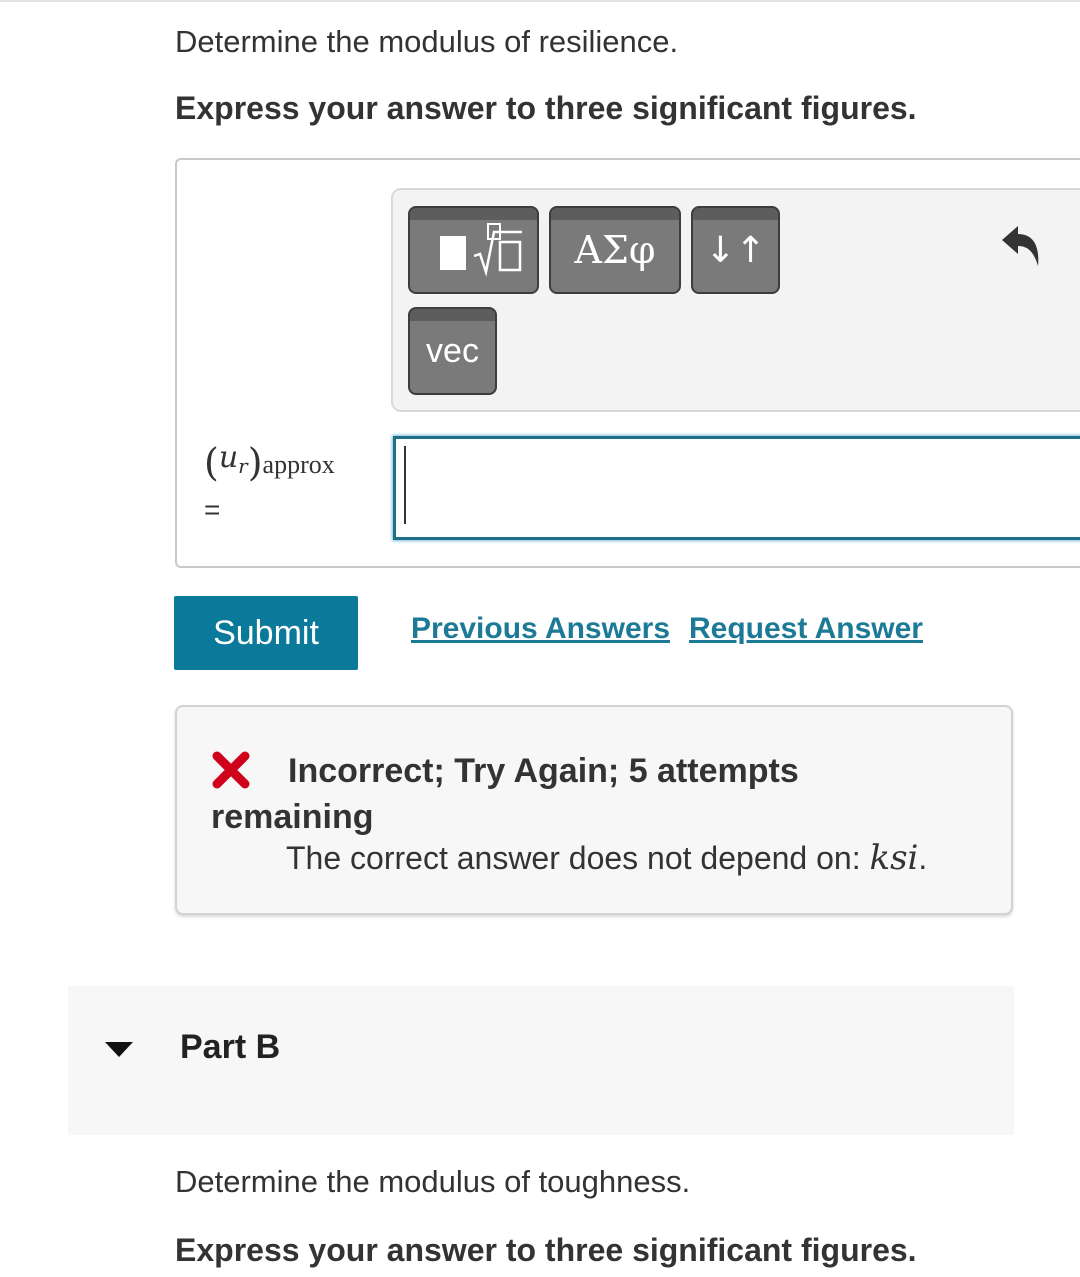 This screenshot has width=1080, height=1277. Describe the element at coordinates (230, 1047) in the screenshot. I see `part-b-title: Part B` at that location.